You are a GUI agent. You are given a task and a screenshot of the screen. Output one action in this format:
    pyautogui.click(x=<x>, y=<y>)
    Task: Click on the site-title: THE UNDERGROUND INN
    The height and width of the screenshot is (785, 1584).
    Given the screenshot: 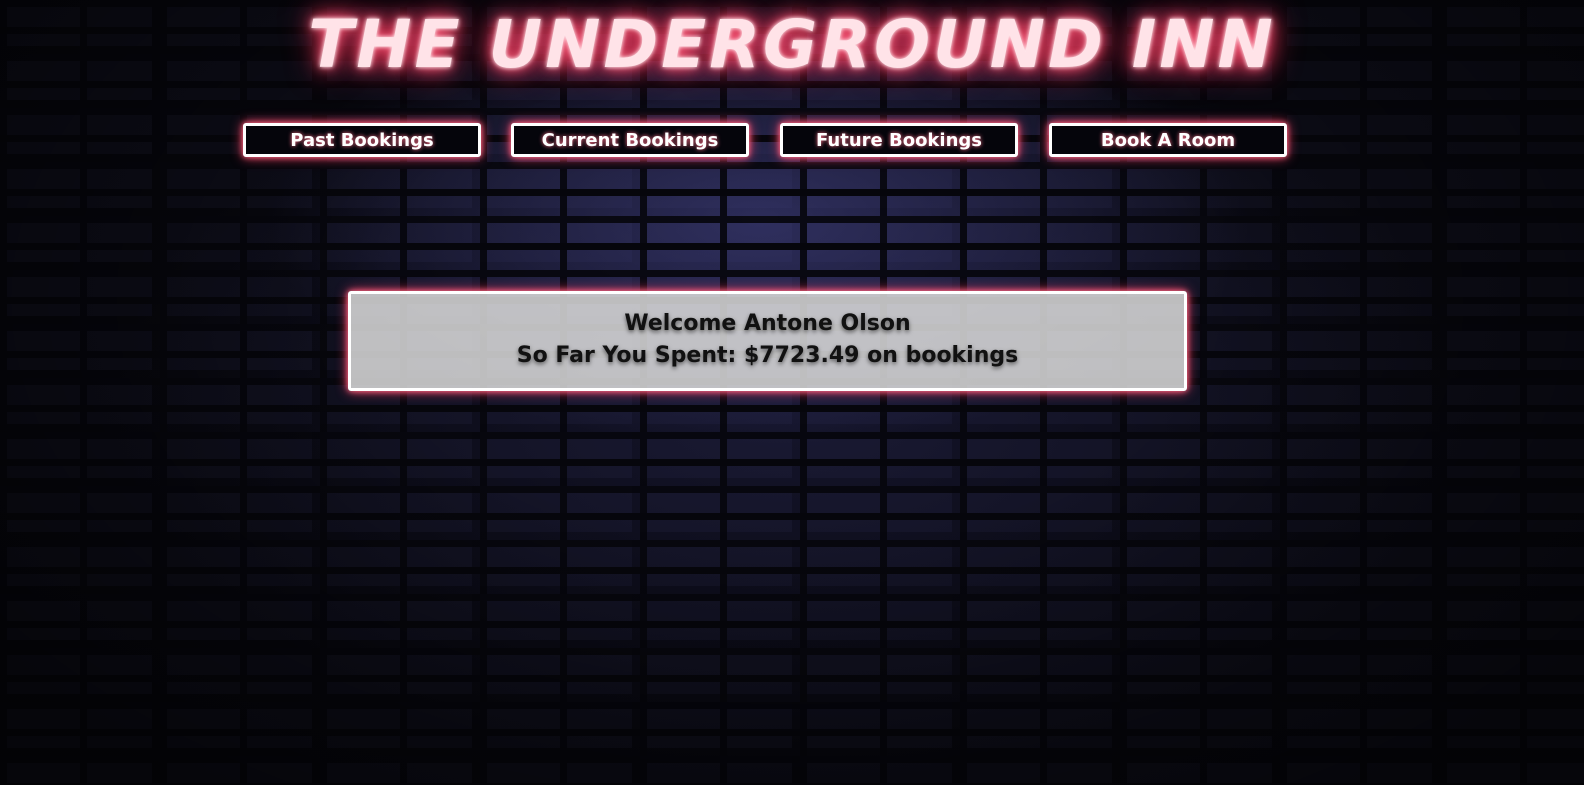 What is the action you would take?
    pyautogui.click(x=792, y=44)
    